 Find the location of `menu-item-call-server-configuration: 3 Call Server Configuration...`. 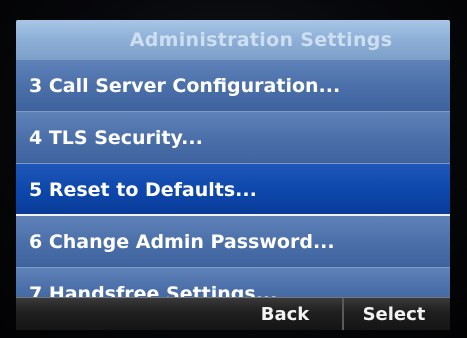

menu-item-call-server-configuration: 3 Call Server Configuration... is located at coordinates (233, 86).